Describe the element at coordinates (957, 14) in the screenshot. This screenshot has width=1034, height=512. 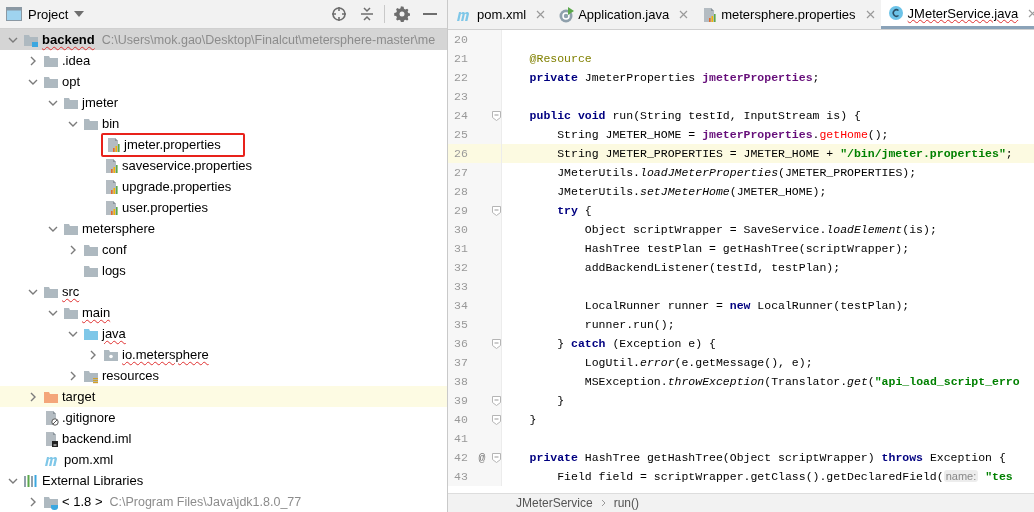
I see `editor-tab: JMeterService.java` at that location.